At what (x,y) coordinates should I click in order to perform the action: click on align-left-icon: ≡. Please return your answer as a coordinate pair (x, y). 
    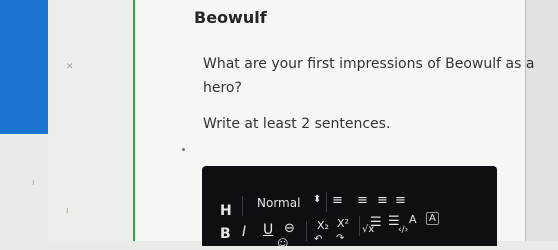
    Looking at the image, I should click on (337, 200).